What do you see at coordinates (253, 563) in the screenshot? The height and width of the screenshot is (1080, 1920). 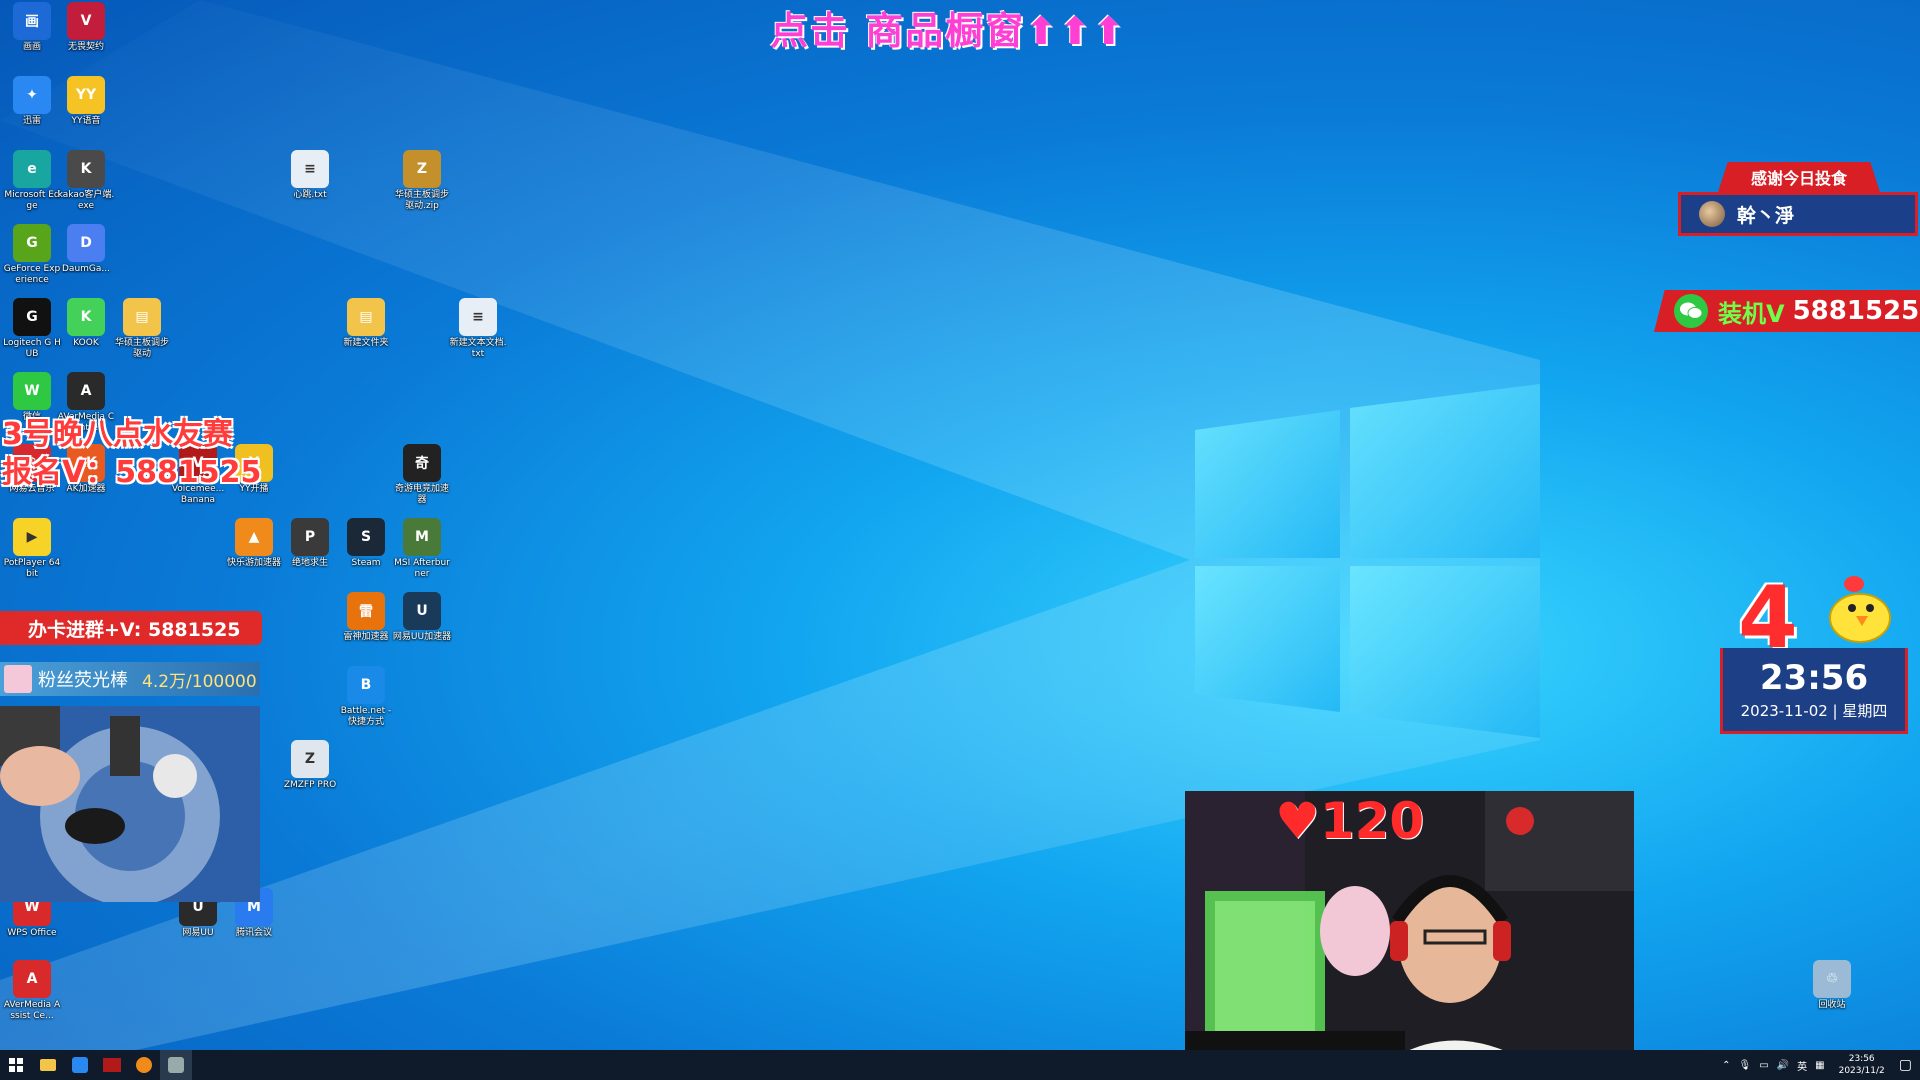 I see `desktop-icon-label: 快乐游加速器` at bounding box center [253, 563].